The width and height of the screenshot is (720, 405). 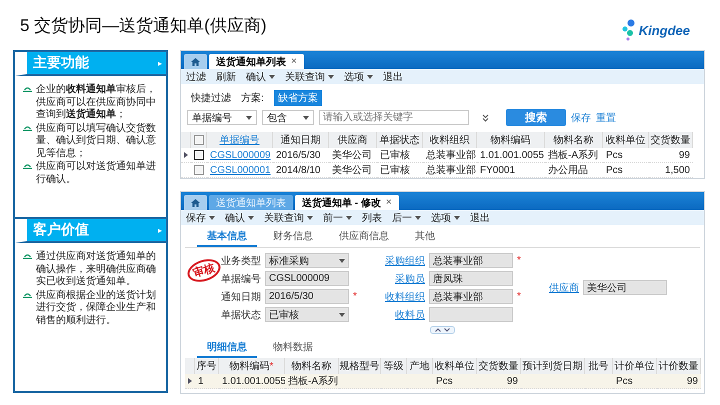 What do you see at coordinates (96, 269) in the screenshot?
I see `bullet-text: 通过供应商对送货通知单的确认操作，来明确供应商确实已收到送货通知单。` at bounding box center [96, 269].